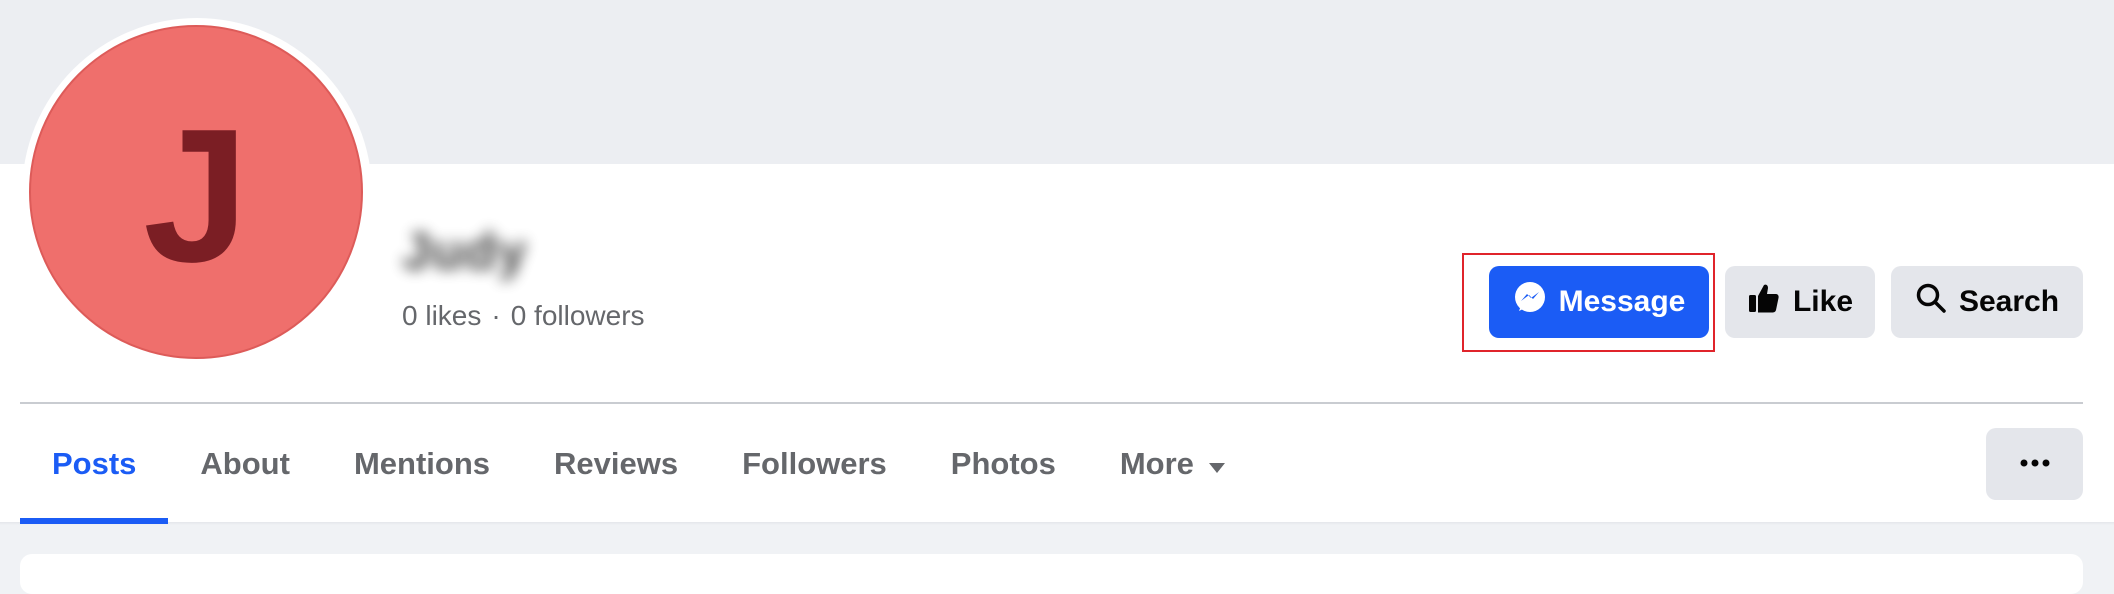 The width and height of the screenshot is (2114, 594). Describe the element at coordinates (196, 196) in the screenshot. I see `avatar-letter: J` at that location.